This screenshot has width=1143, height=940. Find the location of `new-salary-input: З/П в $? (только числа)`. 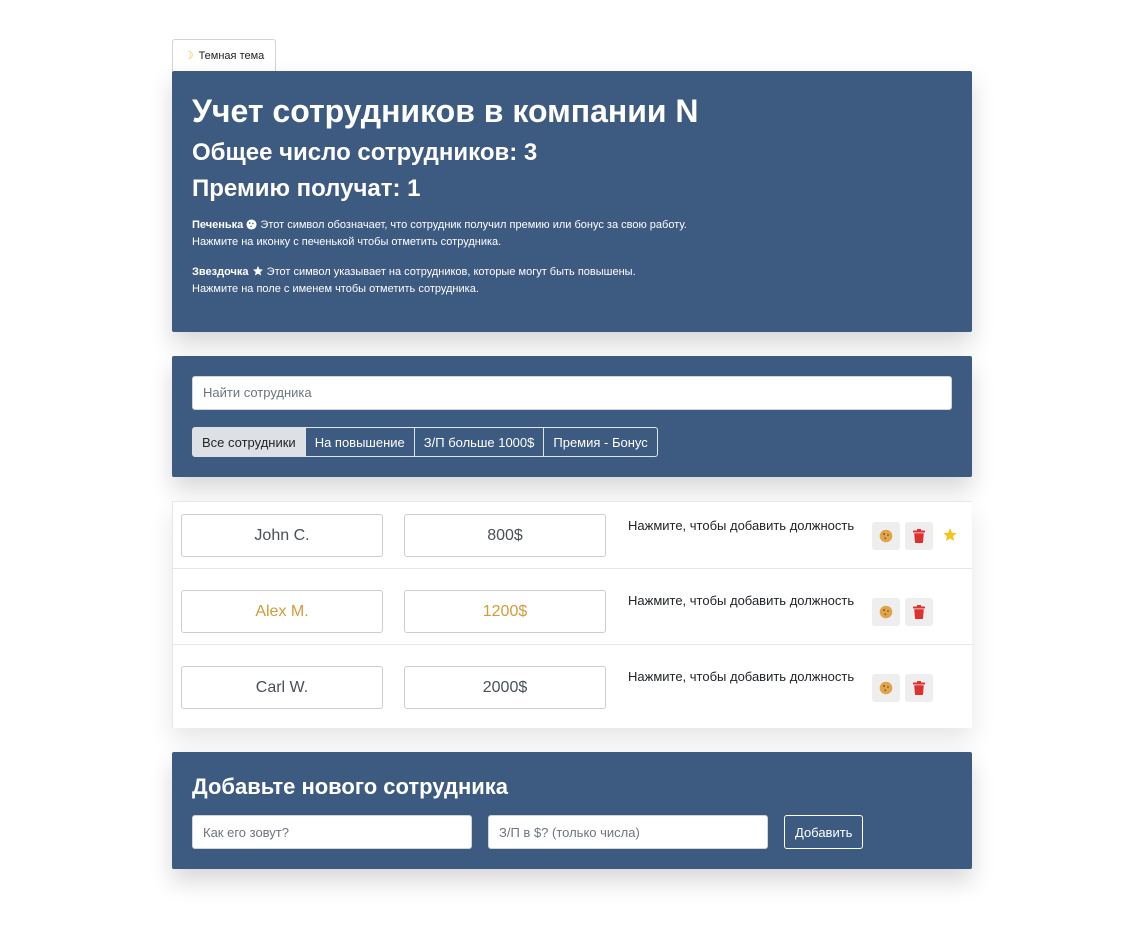

new-salary-input: З/П в $? (только числа) is located at coordinates (628, 832).